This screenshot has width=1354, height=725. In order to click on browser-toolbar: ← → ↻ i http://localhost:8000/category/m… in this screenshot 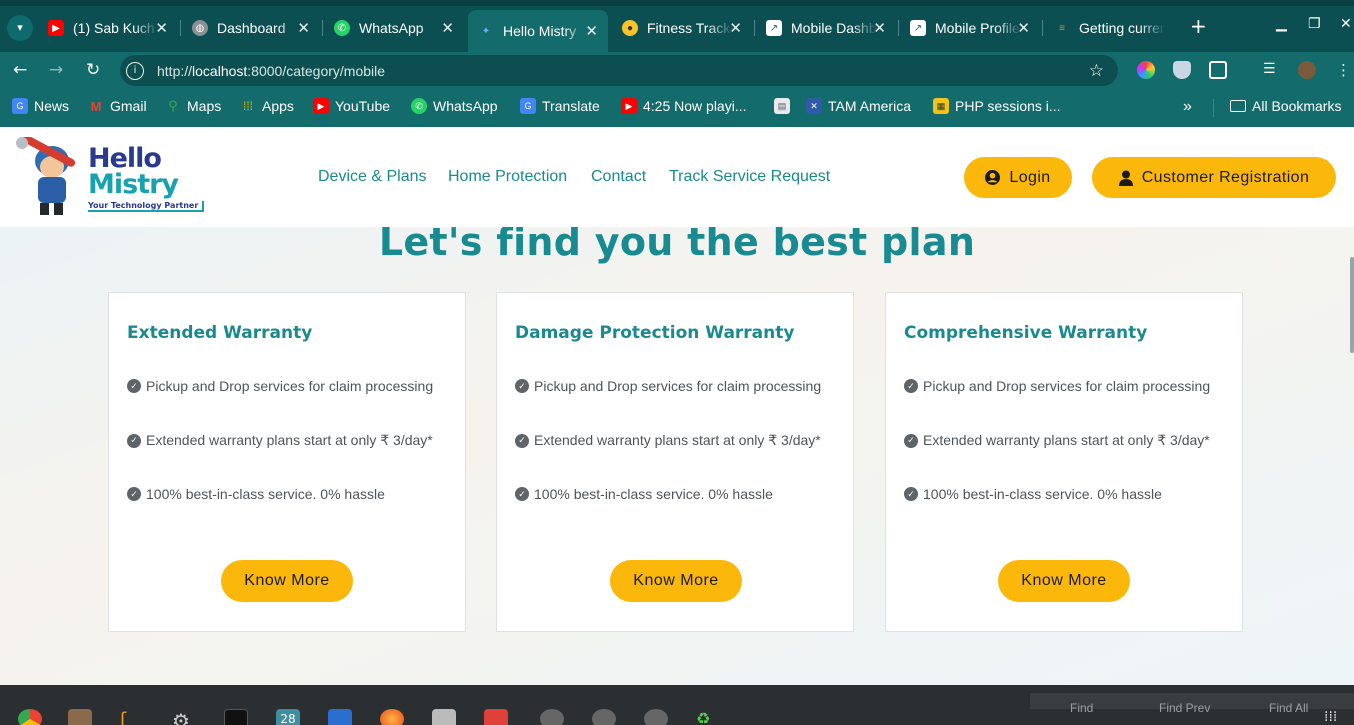, I will do `click(677, 70)`.